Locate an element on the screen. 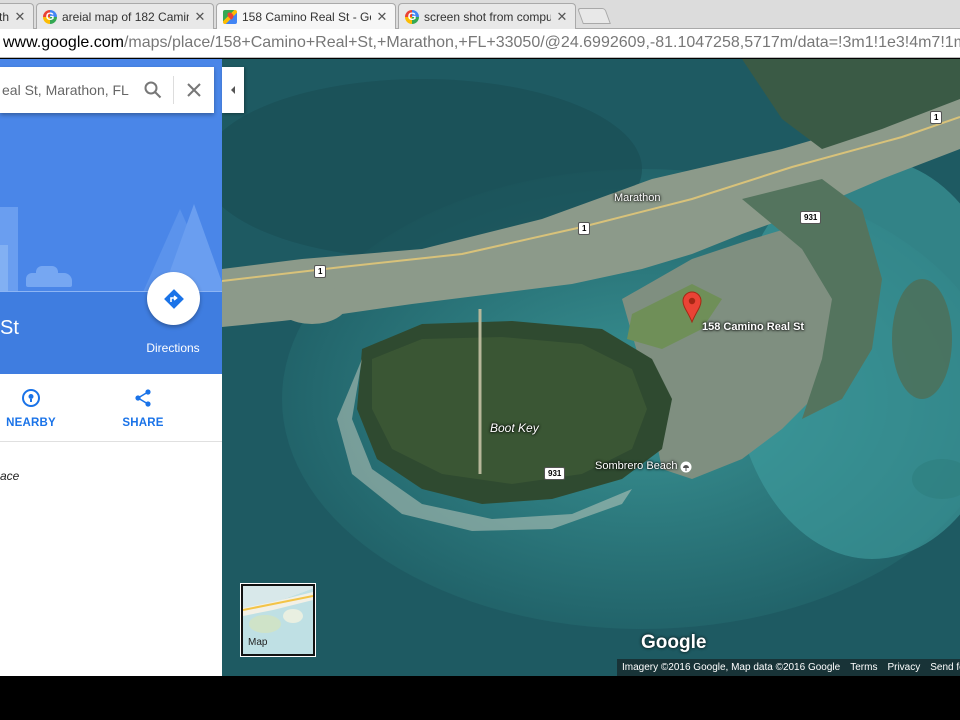  maps-icon is located at coordinates (230, 16).